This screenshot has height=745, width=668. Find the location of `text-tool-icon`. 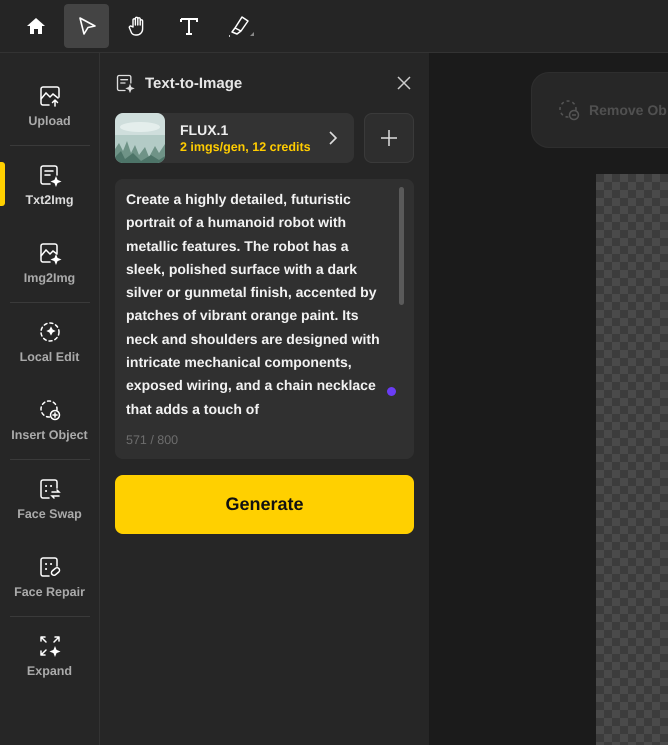

text-tool-icon is located at coordinates (188, 26).